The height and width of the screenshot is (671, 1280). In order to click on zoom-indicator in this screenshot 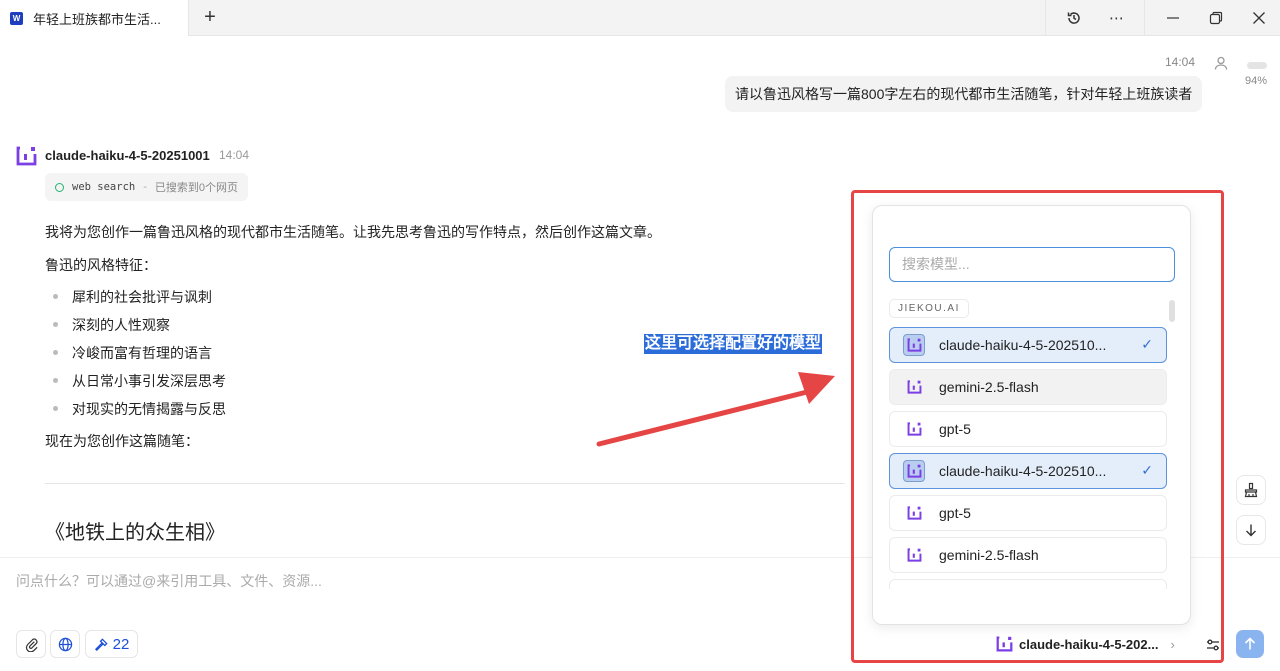, I will do `click(1257, 65)`.